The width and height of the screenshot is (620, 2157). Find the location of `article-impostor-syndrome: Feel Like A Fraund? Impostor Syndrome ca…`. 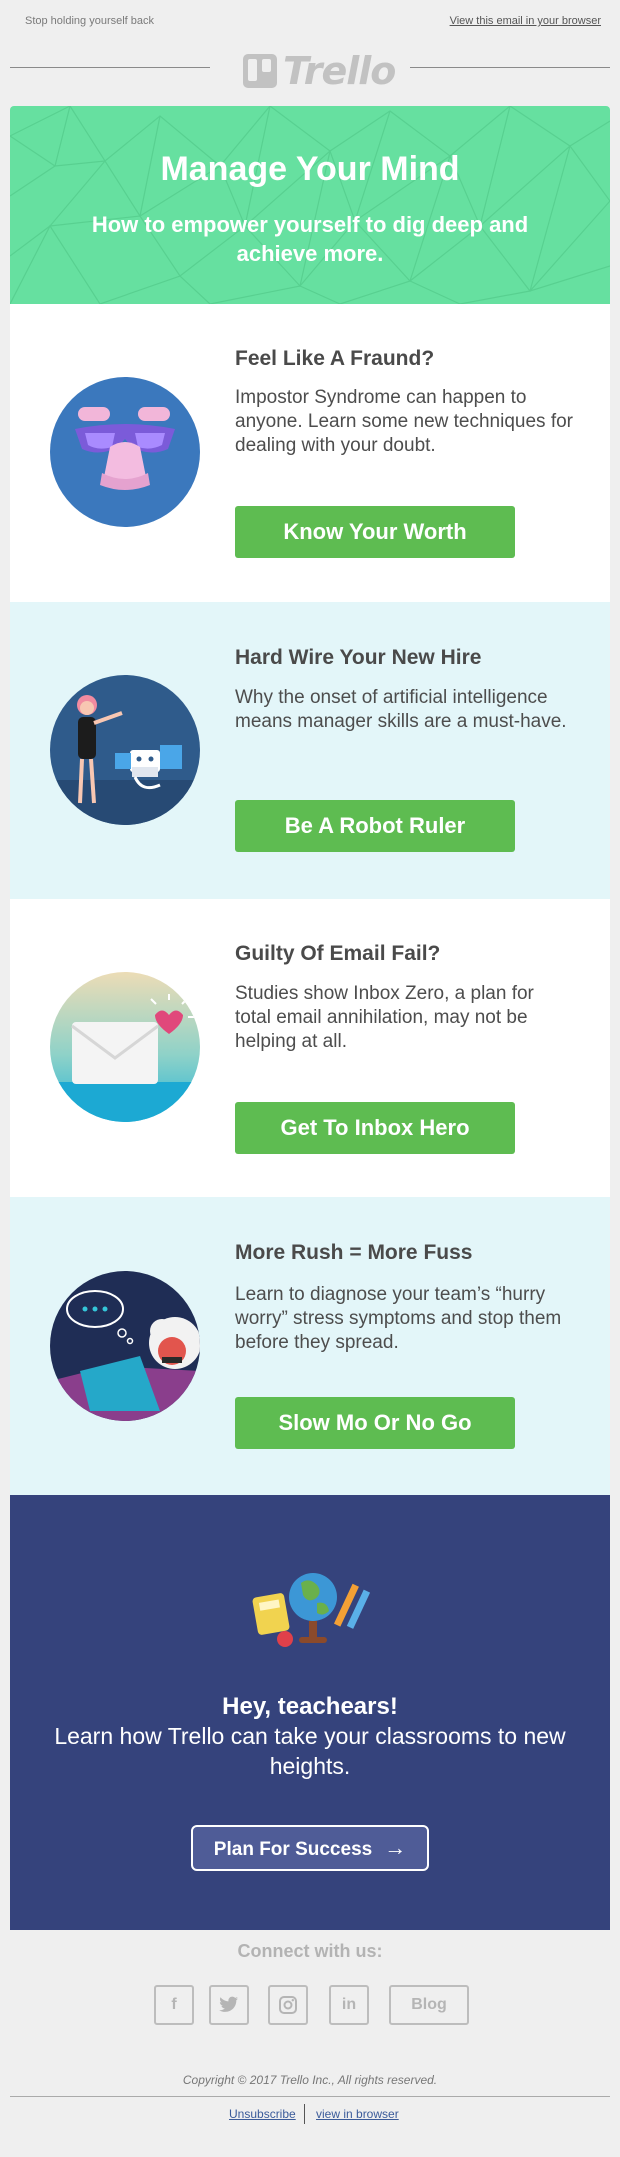

article-impostor-syndrome: Feel Like A Fraund? Impostor Syndrome ca… is located at coordinates (310, 453).